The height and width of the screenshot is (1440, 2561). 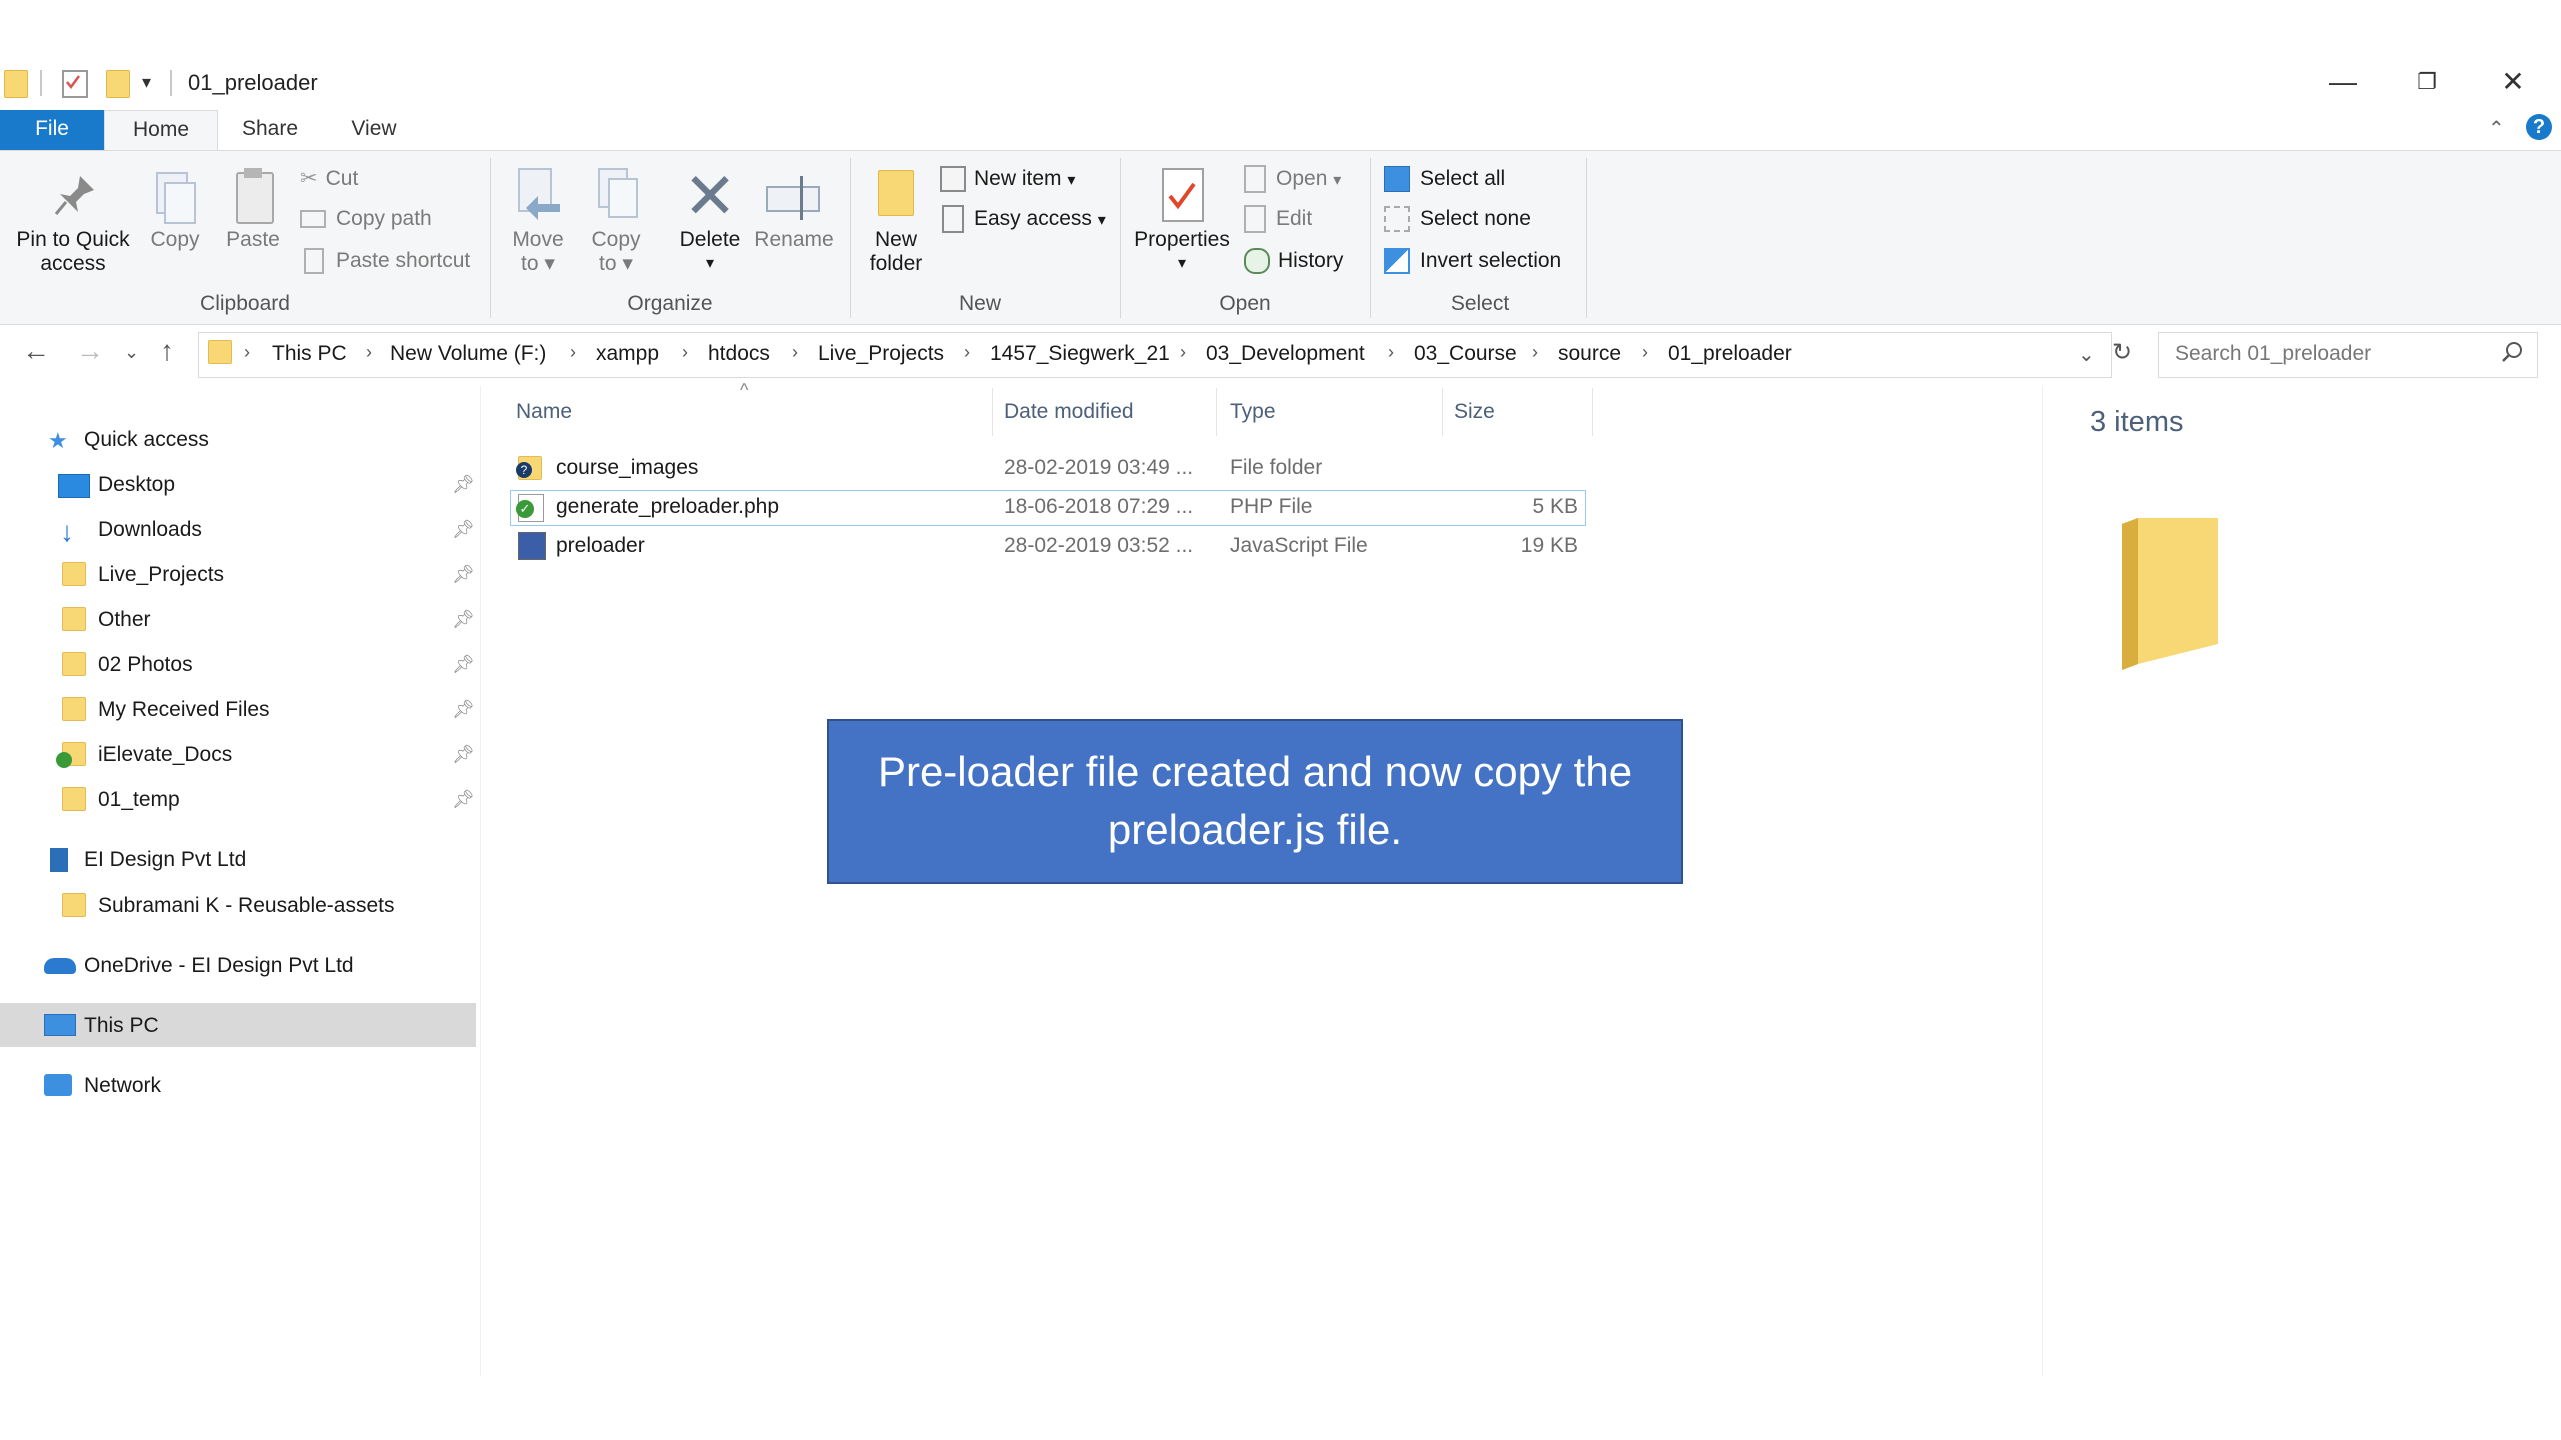 I want to click on move-to-button: Move to ▾, so click(x=538, y=222).